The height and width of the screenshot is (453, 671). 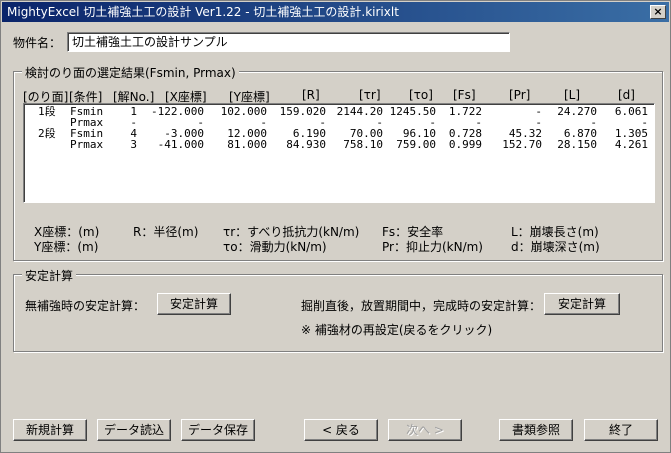 What do you see at coordinates (577, 144) in the screenshot?
I see `table-cell: 28.150` at bounding box center [577, 144].